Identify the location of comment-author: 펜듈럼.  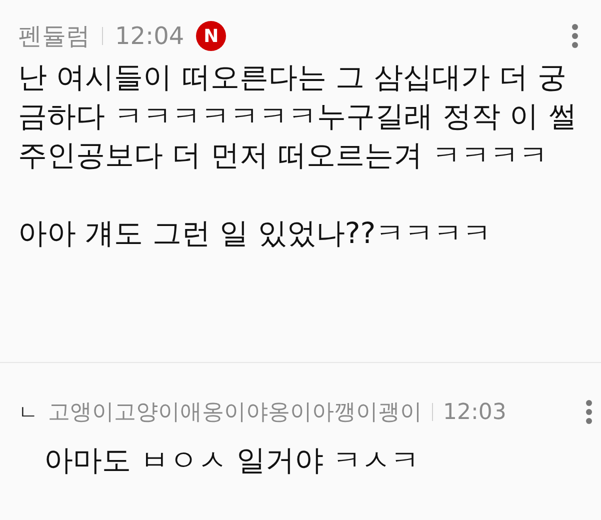
(54, 36).